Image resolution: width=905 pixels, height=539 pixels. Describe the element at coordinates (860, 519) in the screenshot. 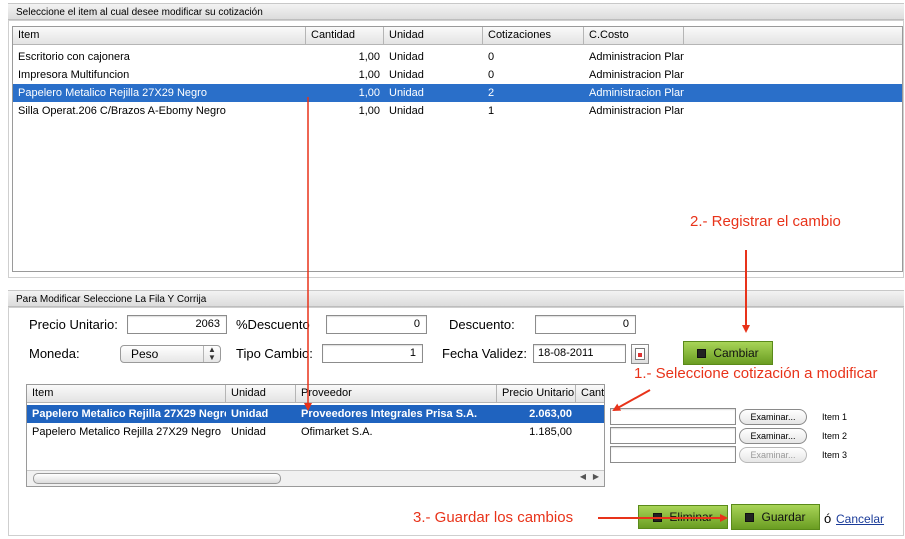

I see `cancelar-link: Cancelar` at that location.